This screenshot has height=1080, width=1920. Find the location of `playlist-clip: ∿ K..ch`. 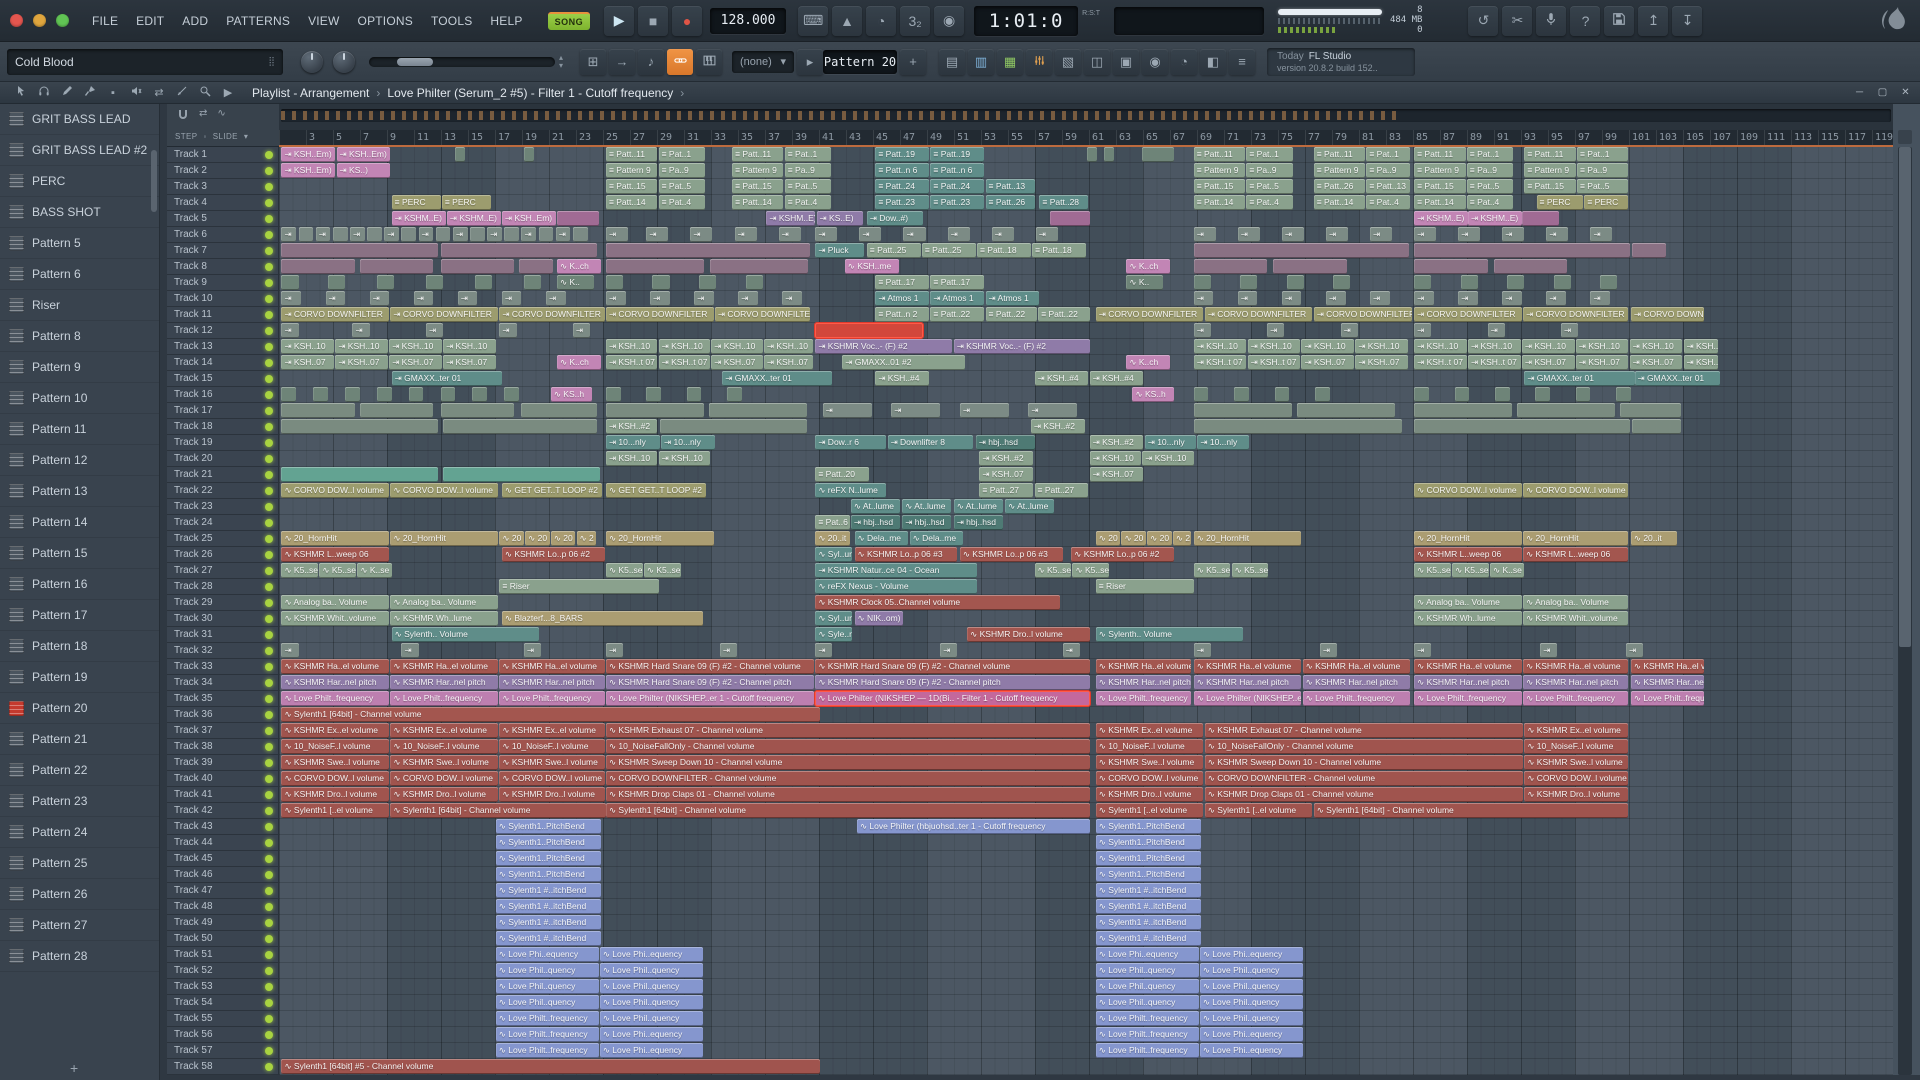

playlist-clip: ∿ K..ch is located at coordinates (1148, 362).